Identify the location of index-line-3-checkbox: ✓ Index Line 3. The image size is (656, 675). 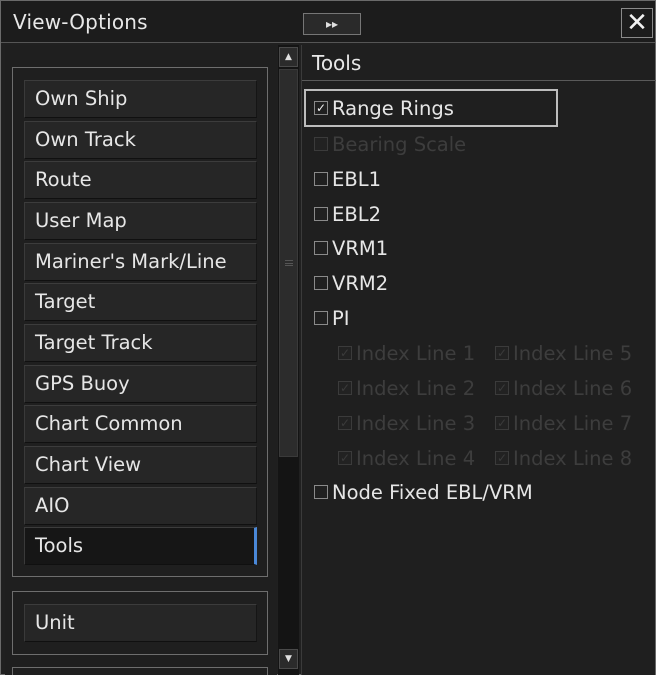
(406, 423).